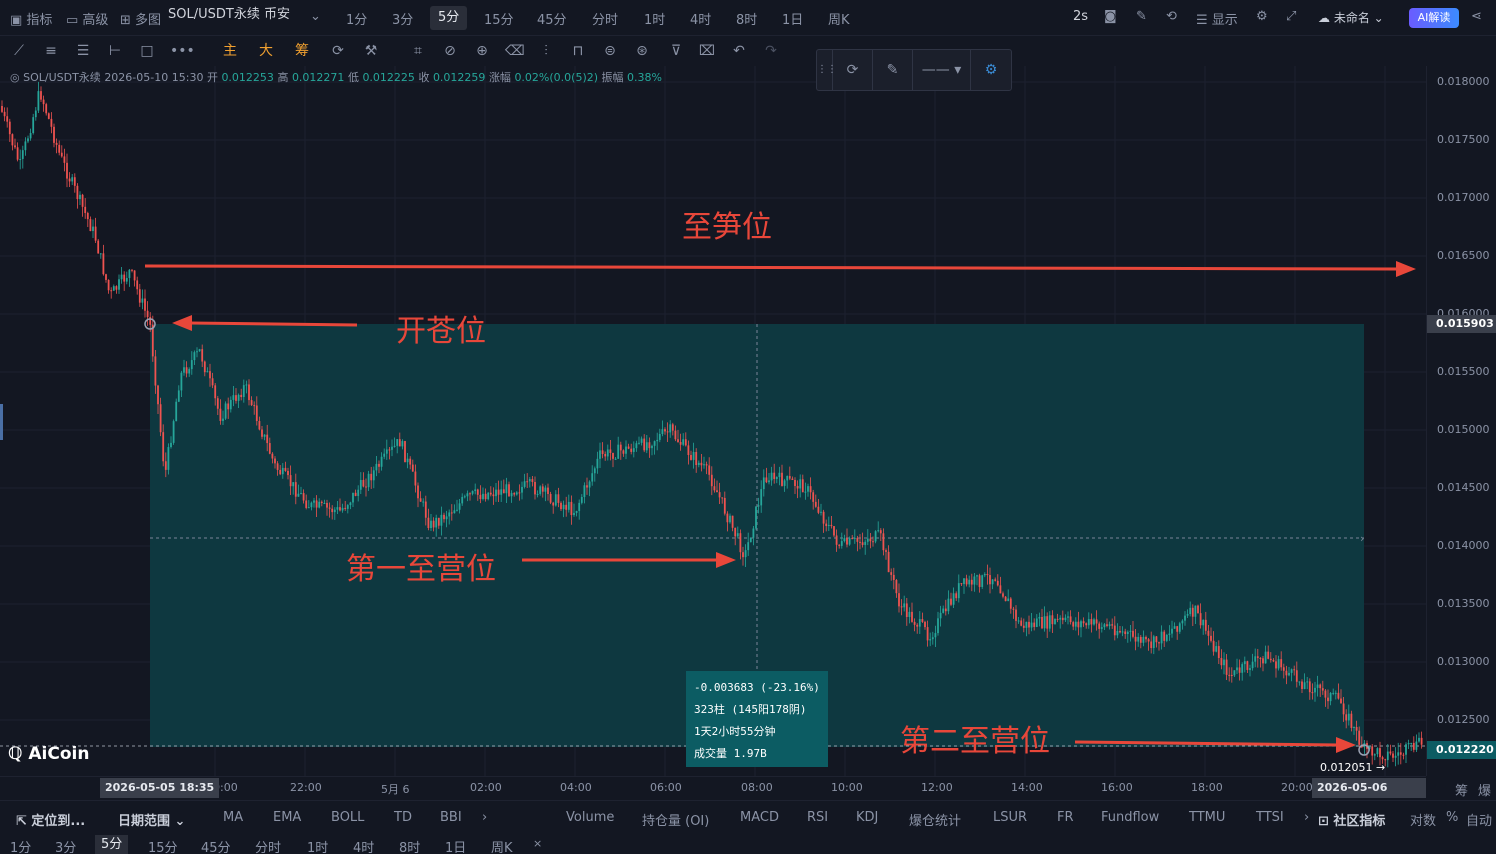 Image resolution: width=1496 pixels, height=854 pixels. What do you see at coordinates (31, 18) in the screenshot?
I see `indicators-menu: ▣ 指标` at bounding box center [31, 18].